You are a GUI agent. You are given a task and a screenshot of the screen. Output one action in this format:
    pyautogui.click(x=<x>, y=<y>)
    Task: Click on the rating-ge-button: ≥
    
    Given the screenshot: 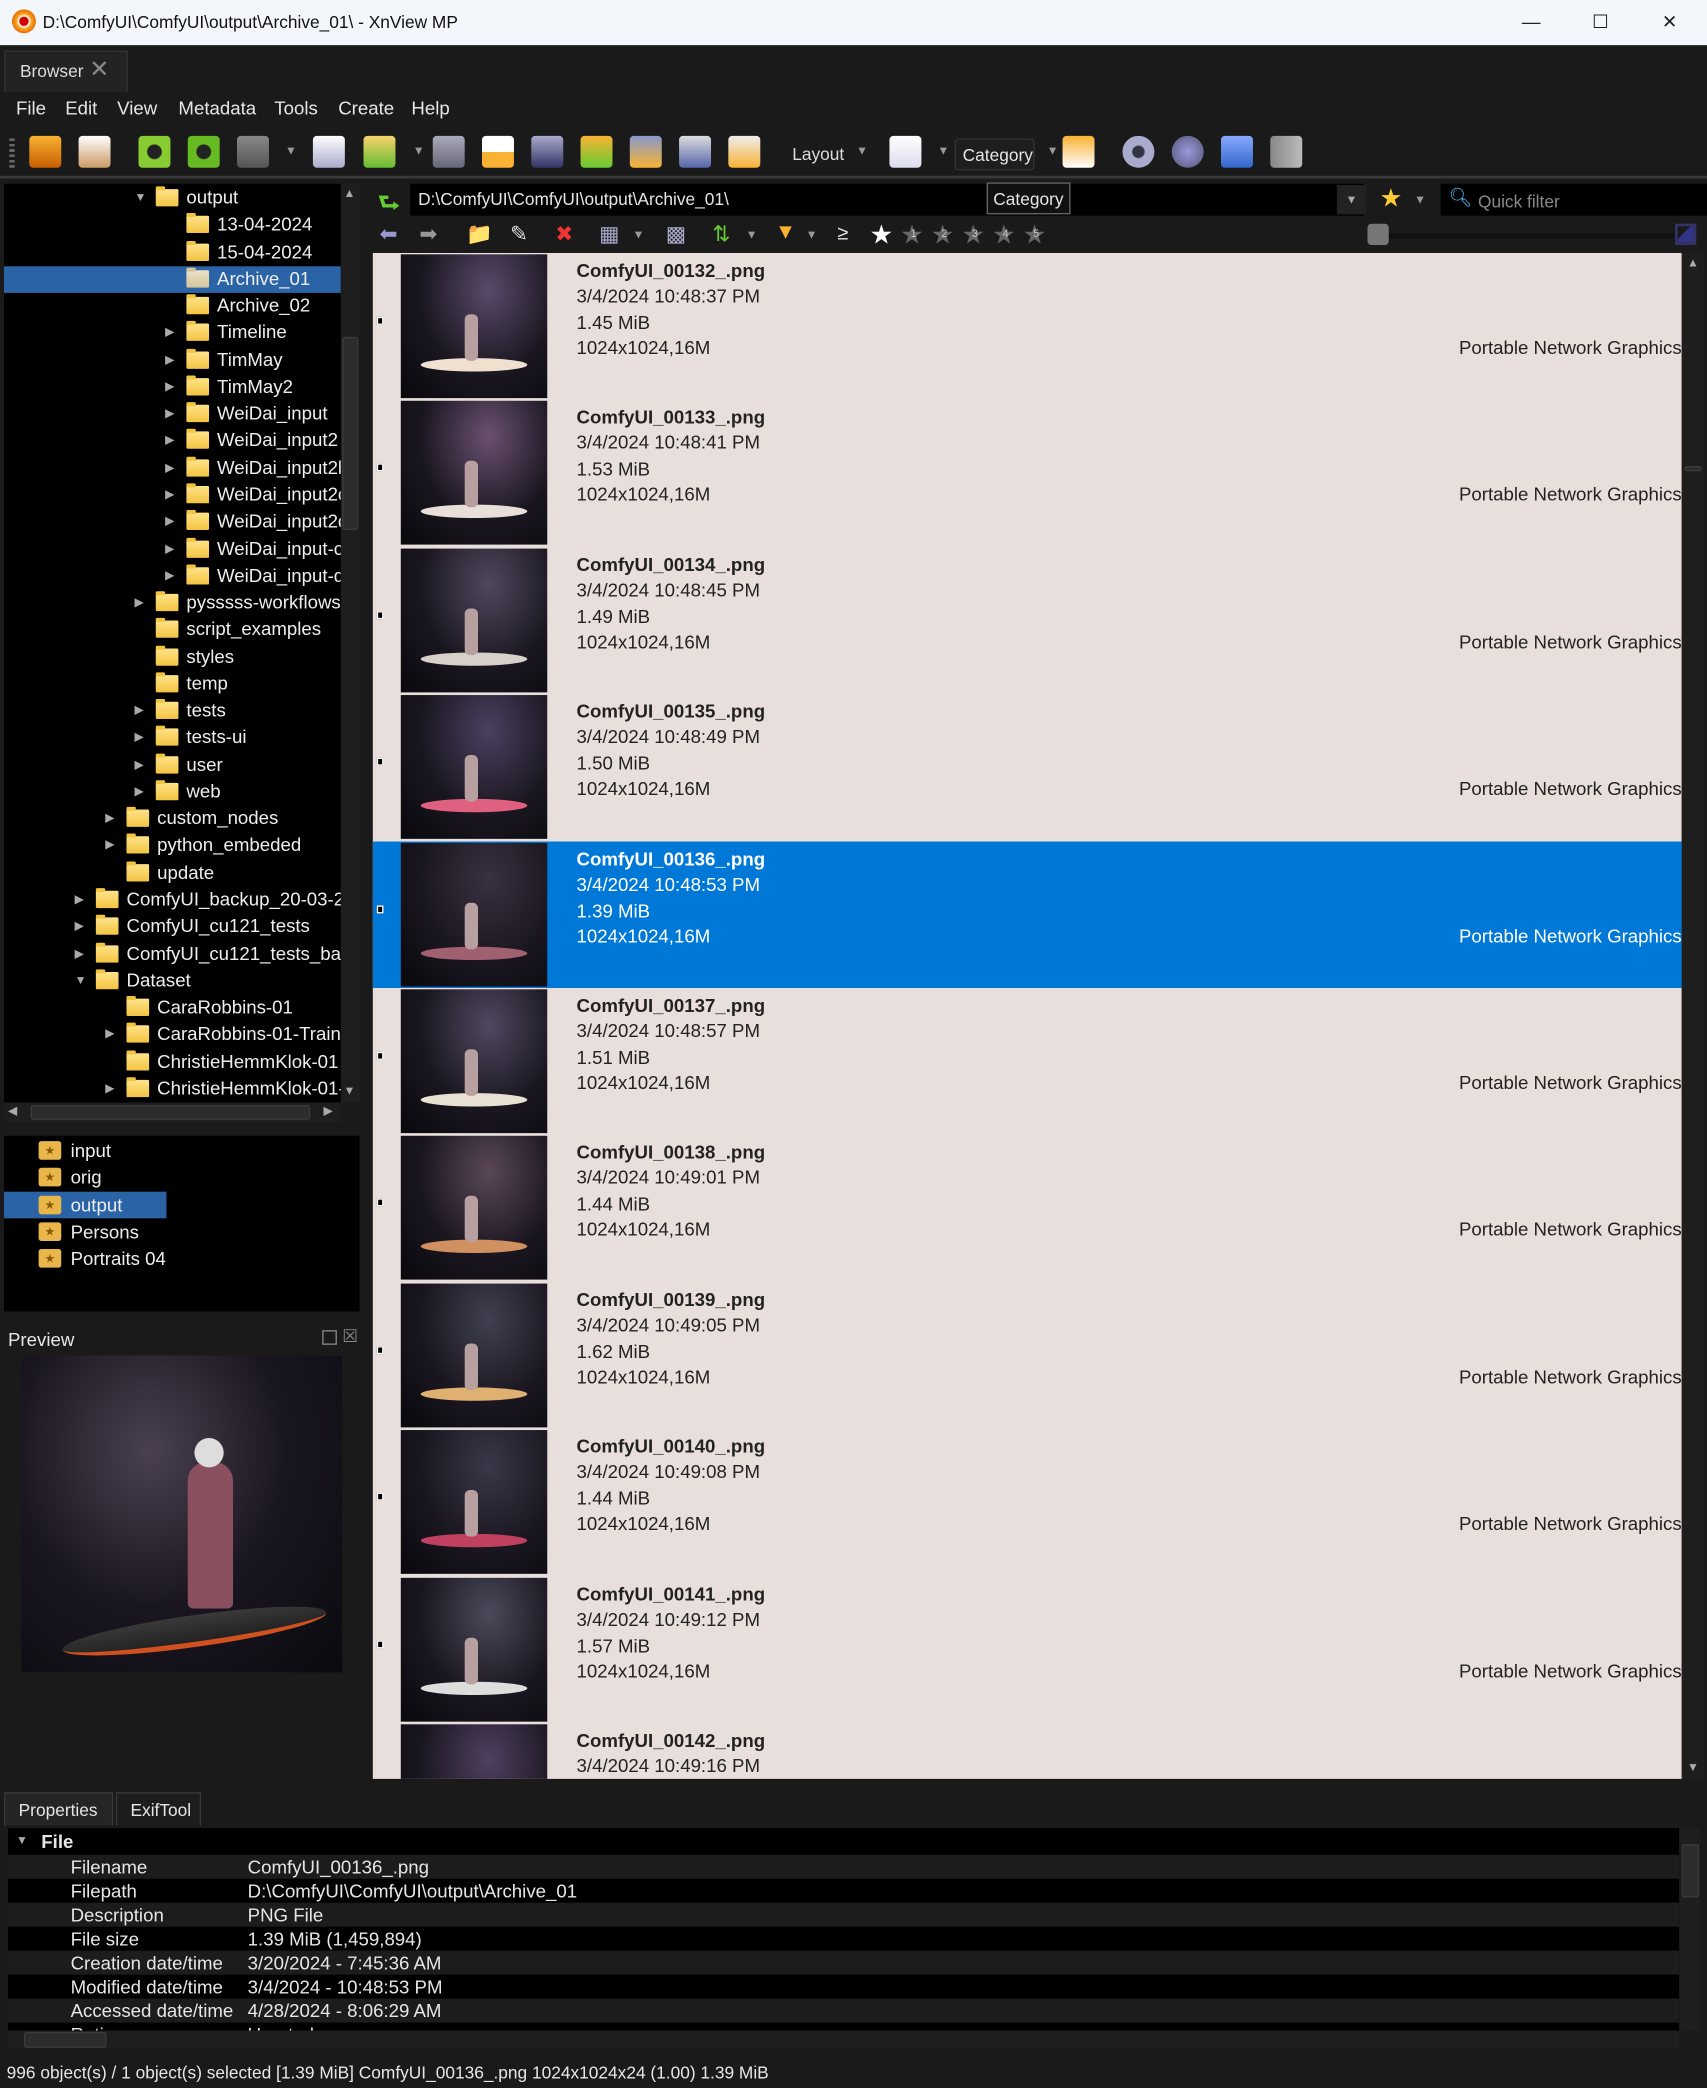 What is the action you would take?
    pyautogui.click(x=843, y=233)
    